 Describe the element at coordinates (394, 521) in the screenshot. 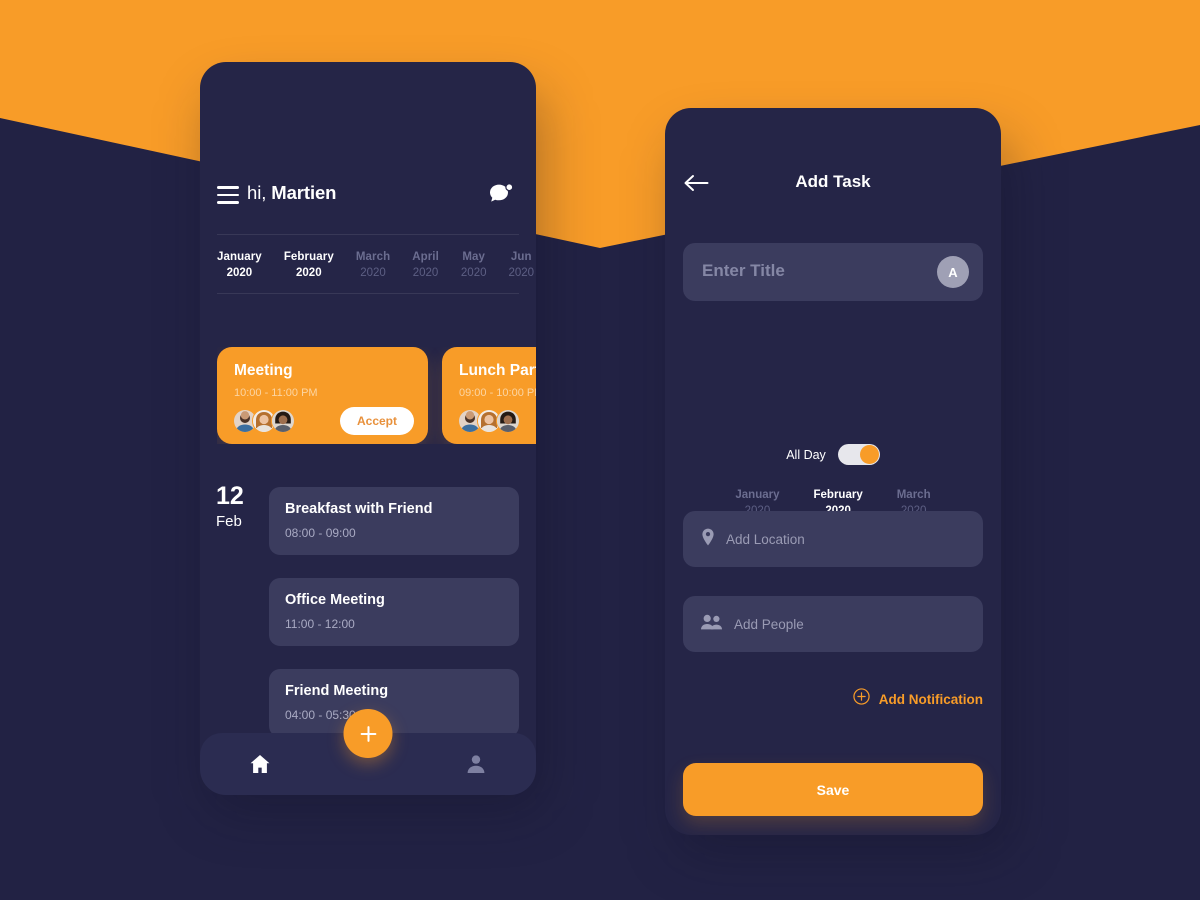

I see `task-card: Breakfast with Friend 08:00 - 09:00` at that location.